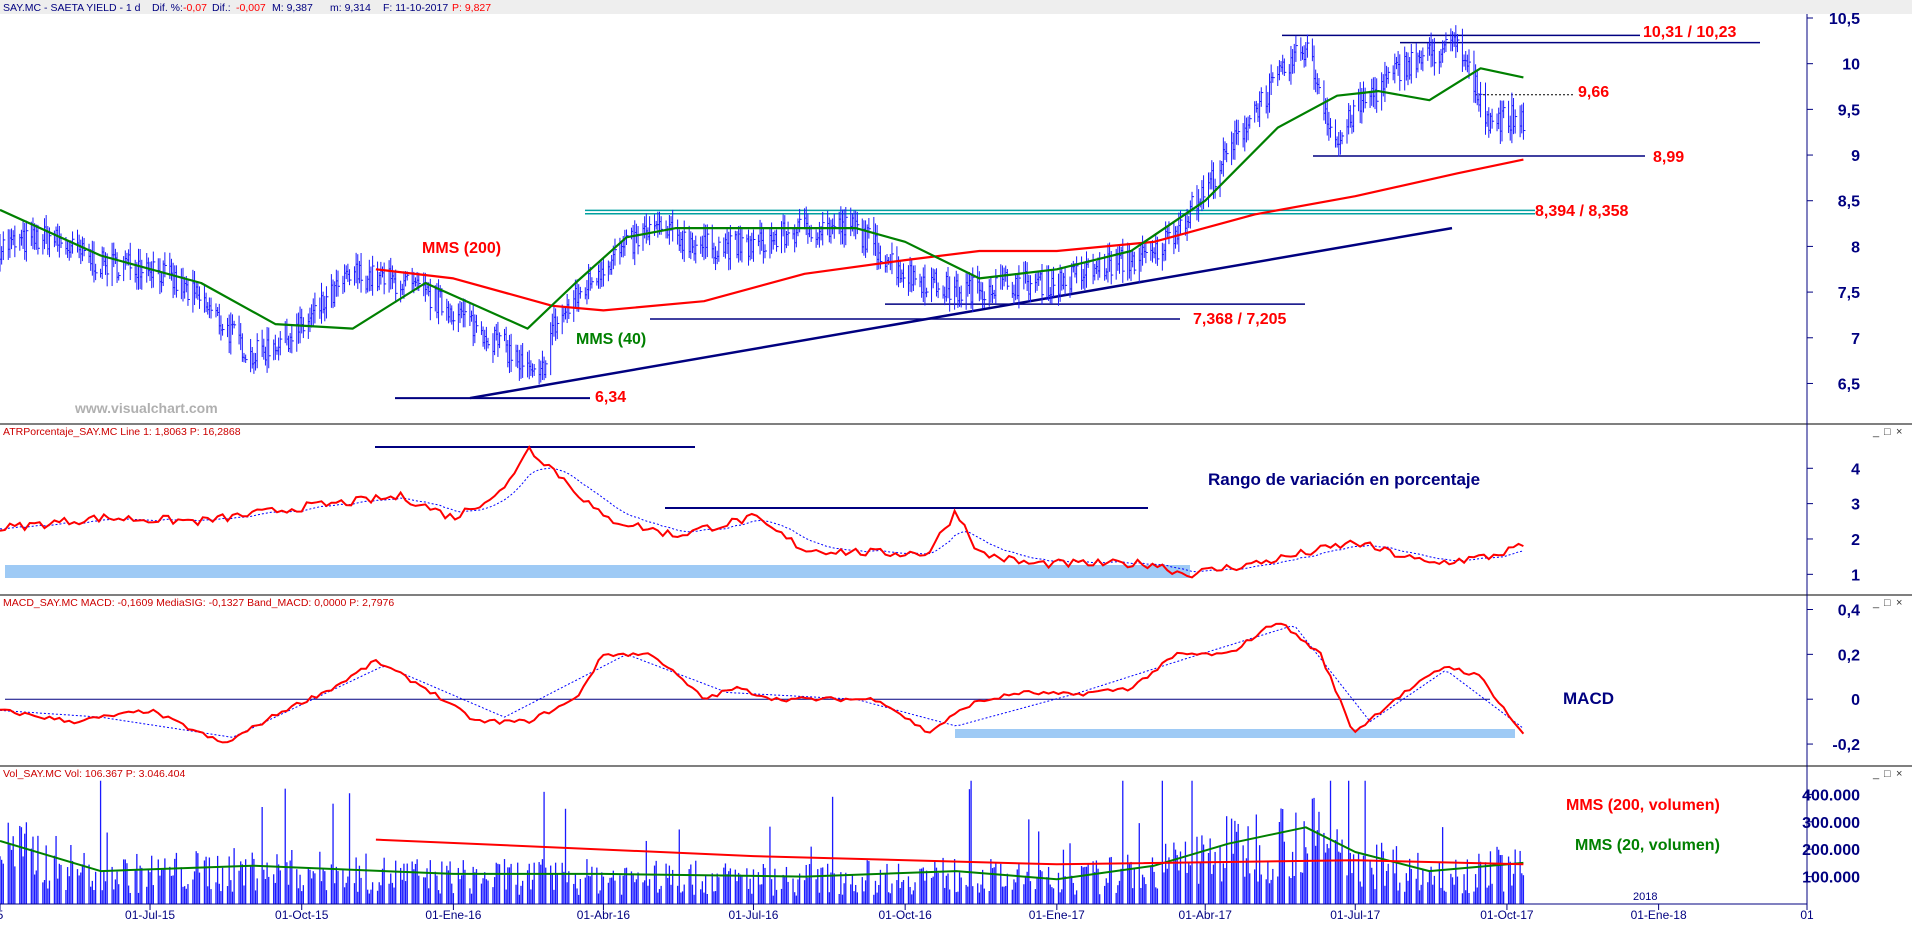 The image size is (1912, 927). Describe the element at coordinates (1899, 603) in the screenshot. I see `macd-close-button: ×` at that location.